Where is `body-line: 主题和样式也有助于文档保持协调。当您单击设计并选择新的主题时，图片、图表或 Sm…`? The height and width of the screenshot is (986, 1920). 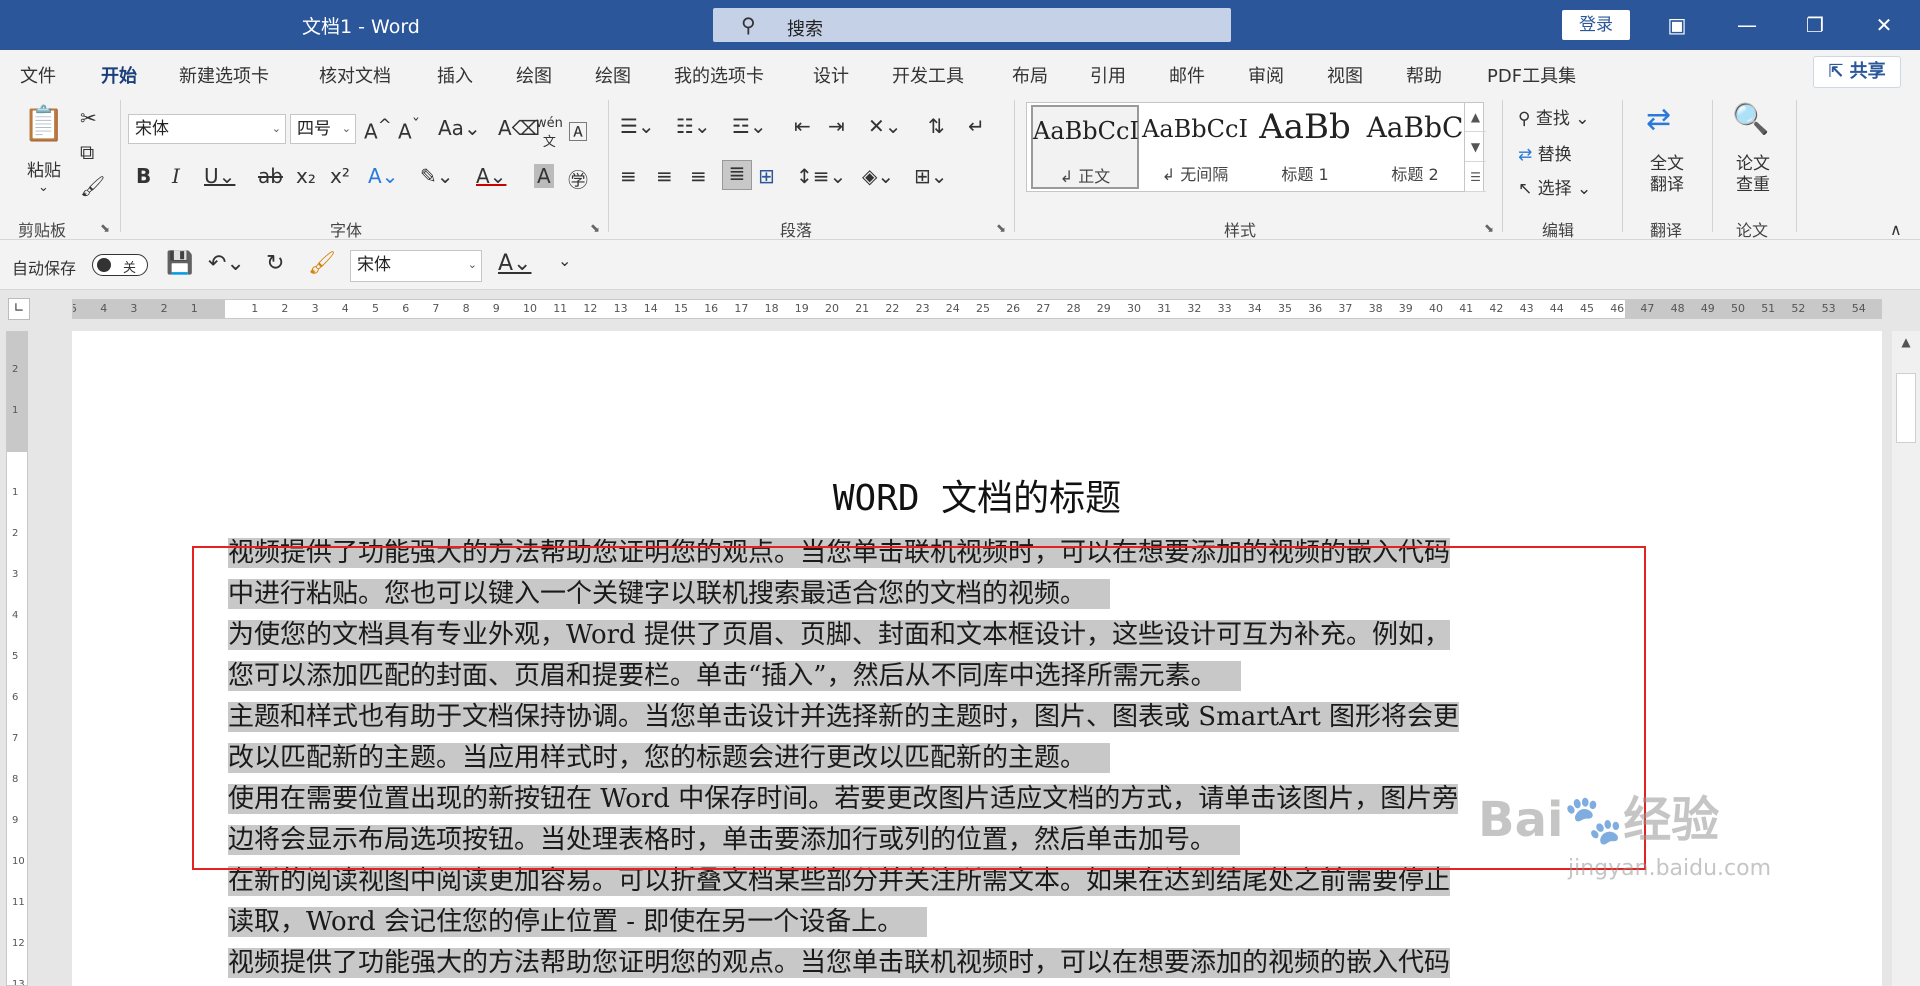 body-line: 主题和样式也有助于文档保持协调。当您单击设计并选择新的主题时，图片、图表或 Sm… is located at coordinates (928, 717).